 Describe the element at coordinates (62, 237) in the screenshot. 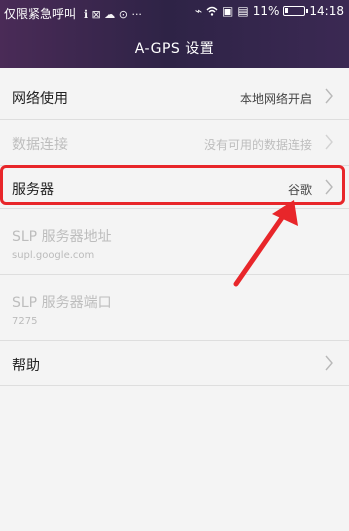

I see `row-label: SLP 服务器地址` at that location.